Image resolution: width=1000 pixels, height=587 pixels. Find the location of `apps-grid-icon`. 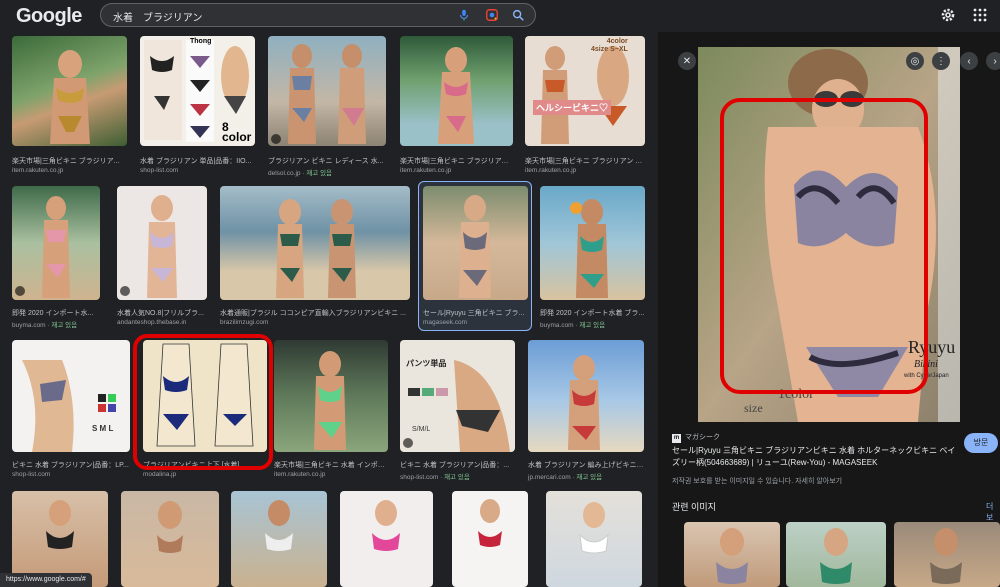

apps-grid-icon is located at coordinates (980, 15).